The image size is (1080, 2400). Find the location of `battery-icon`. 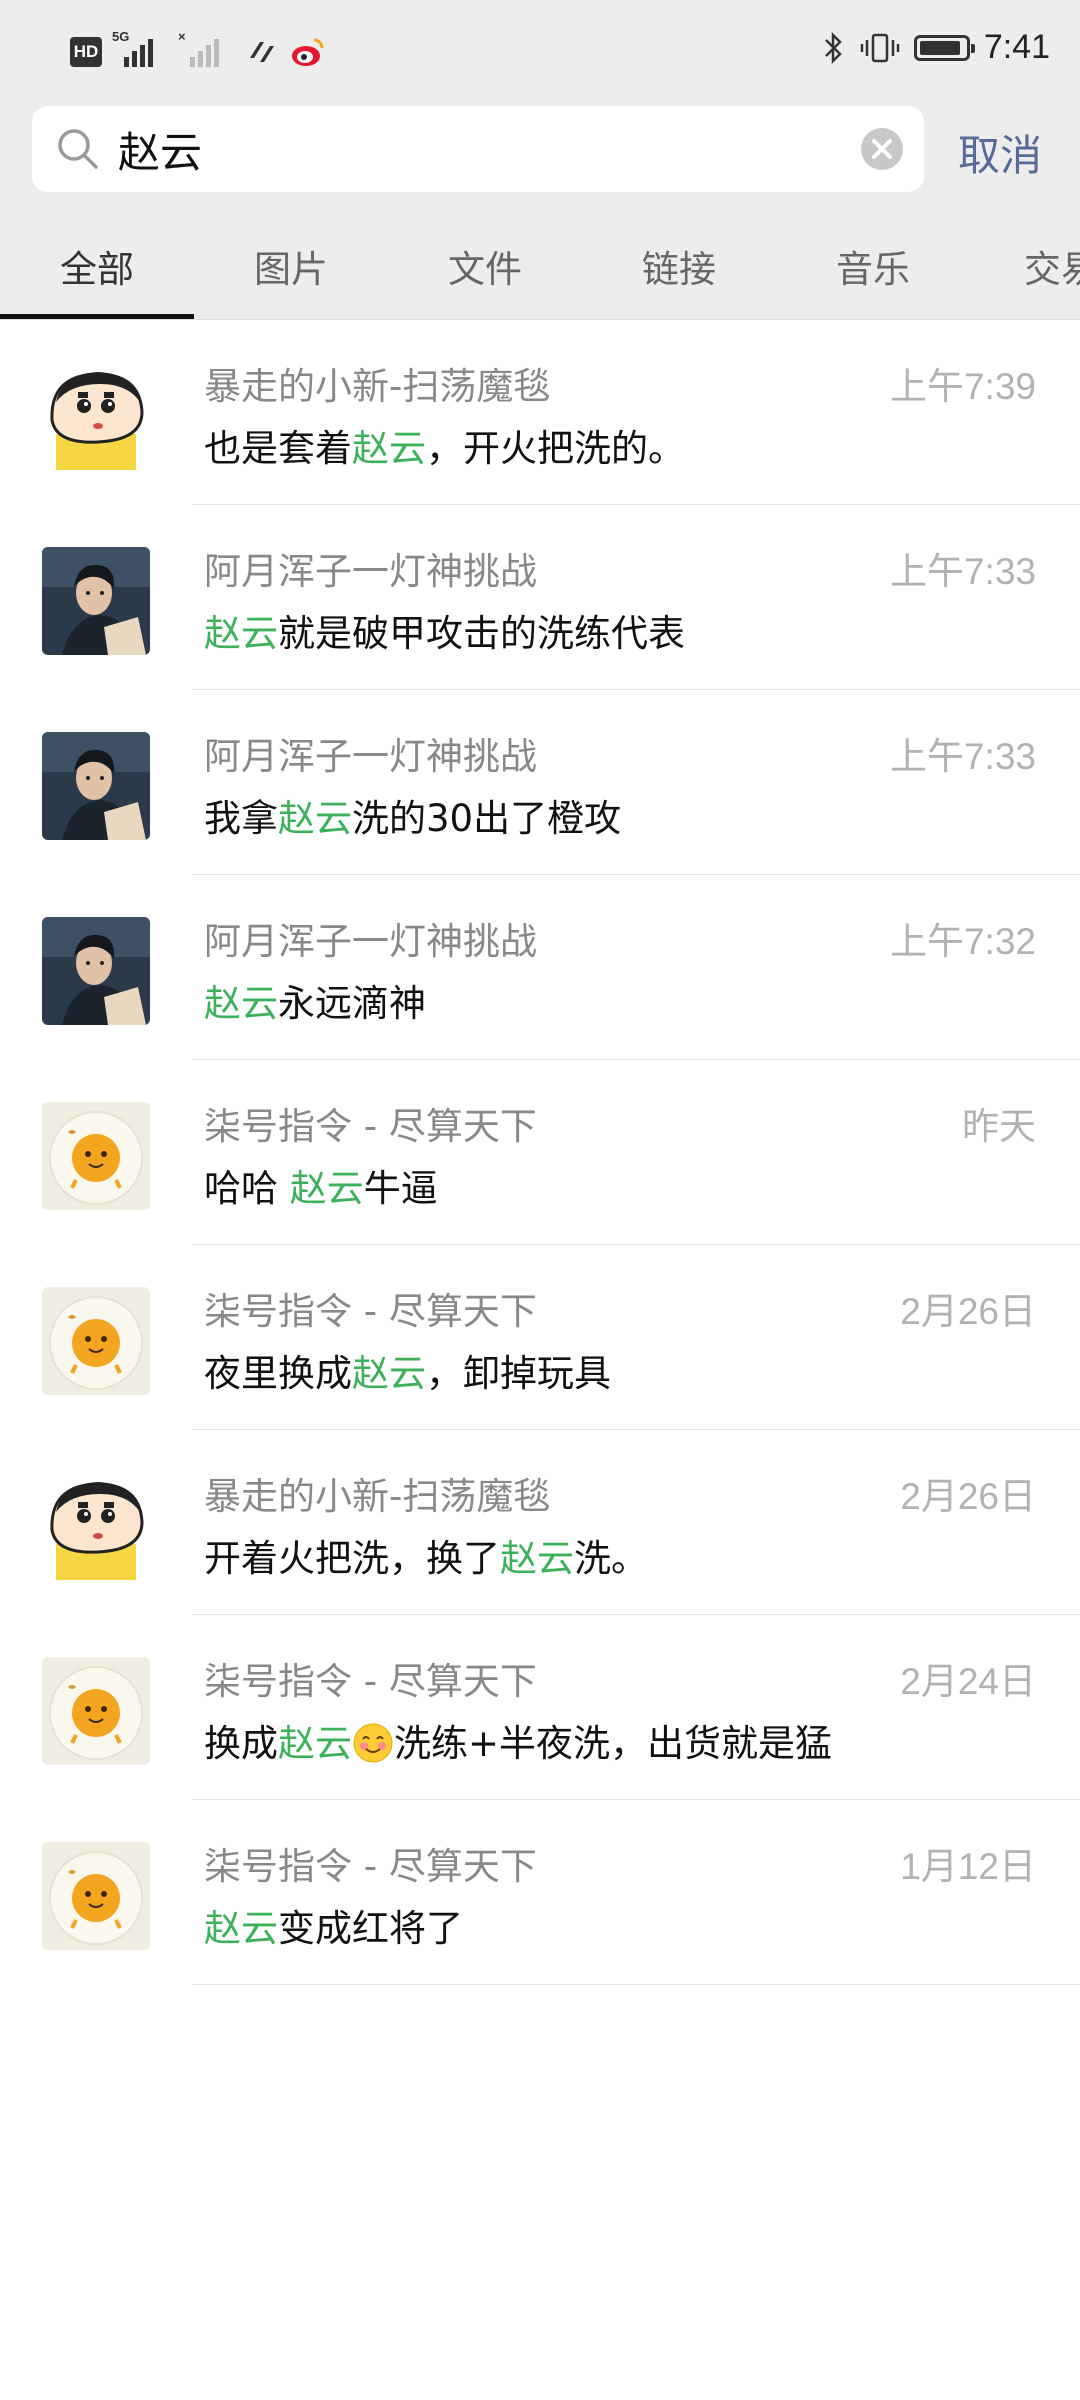

battery-icon is located at coordinates (944, 47).